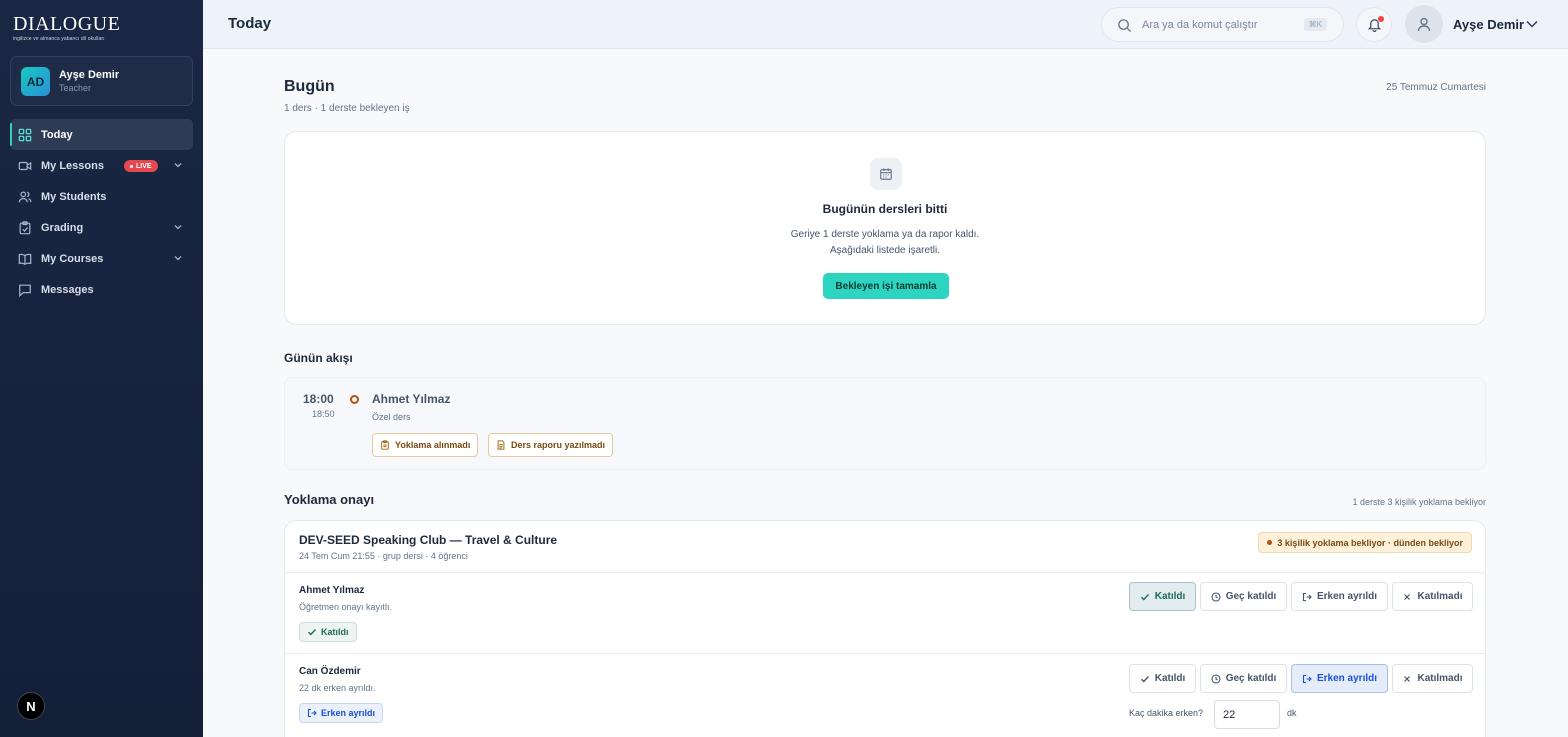 The image size is (1568, 737). Describe the element at coordinates (347, 108) in the screenshot. I see `today-summary: 1 ders · 1 derste bekleyen iş` at that location.